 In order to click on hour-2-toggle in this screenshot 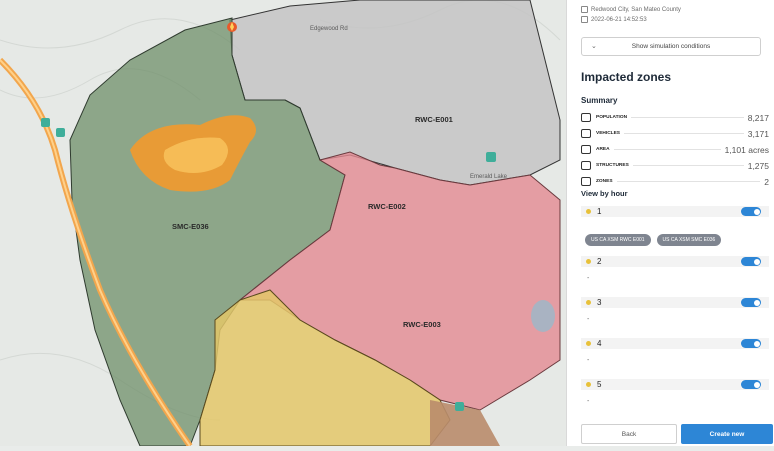, I will do `click(751, 261)`.